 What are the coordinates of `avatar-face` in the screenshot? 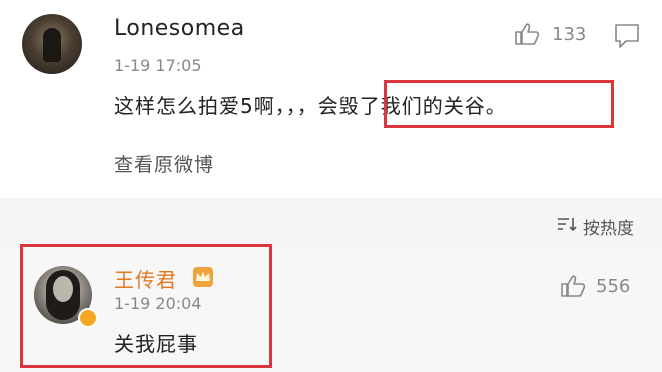 It's located at (63, 289).